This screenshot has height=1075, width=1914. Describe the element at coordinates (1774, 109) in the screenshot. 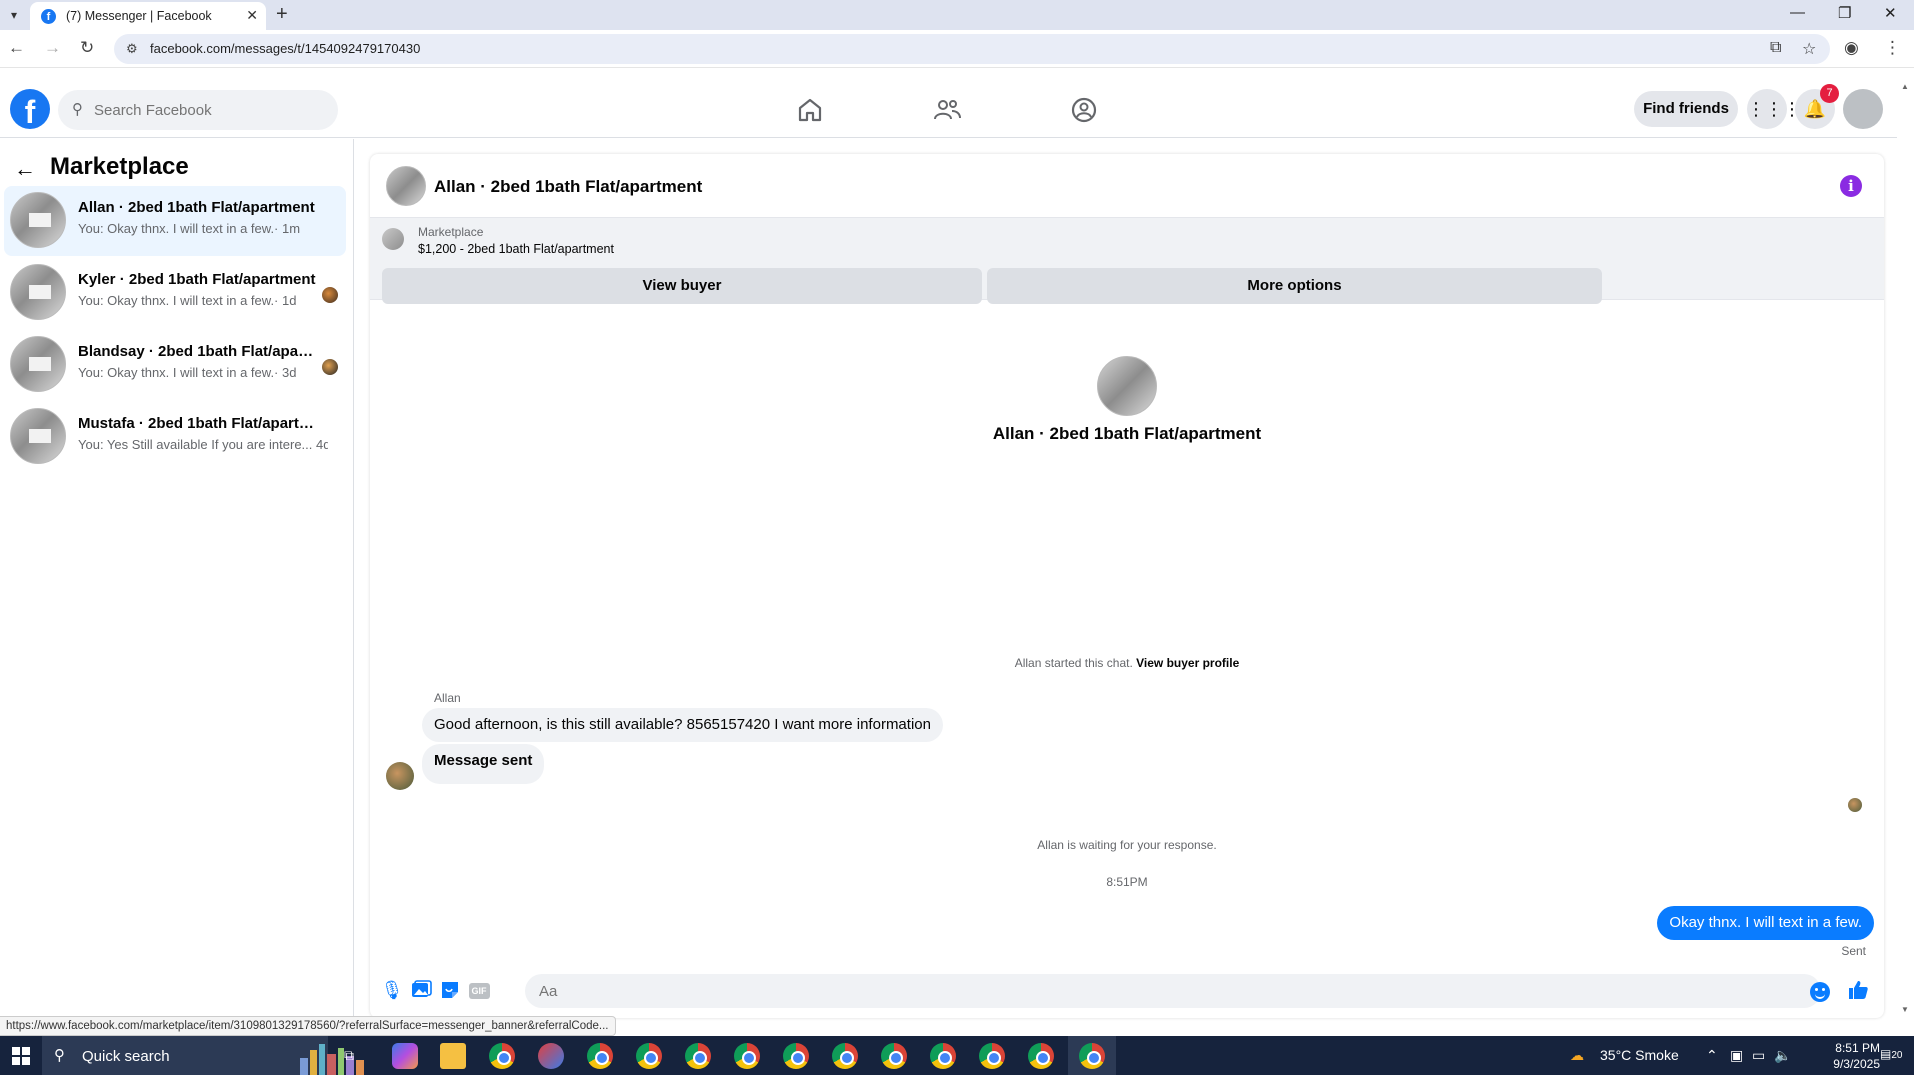

I see `menu-grid-icon: ⋮⋮⋮` at that location.